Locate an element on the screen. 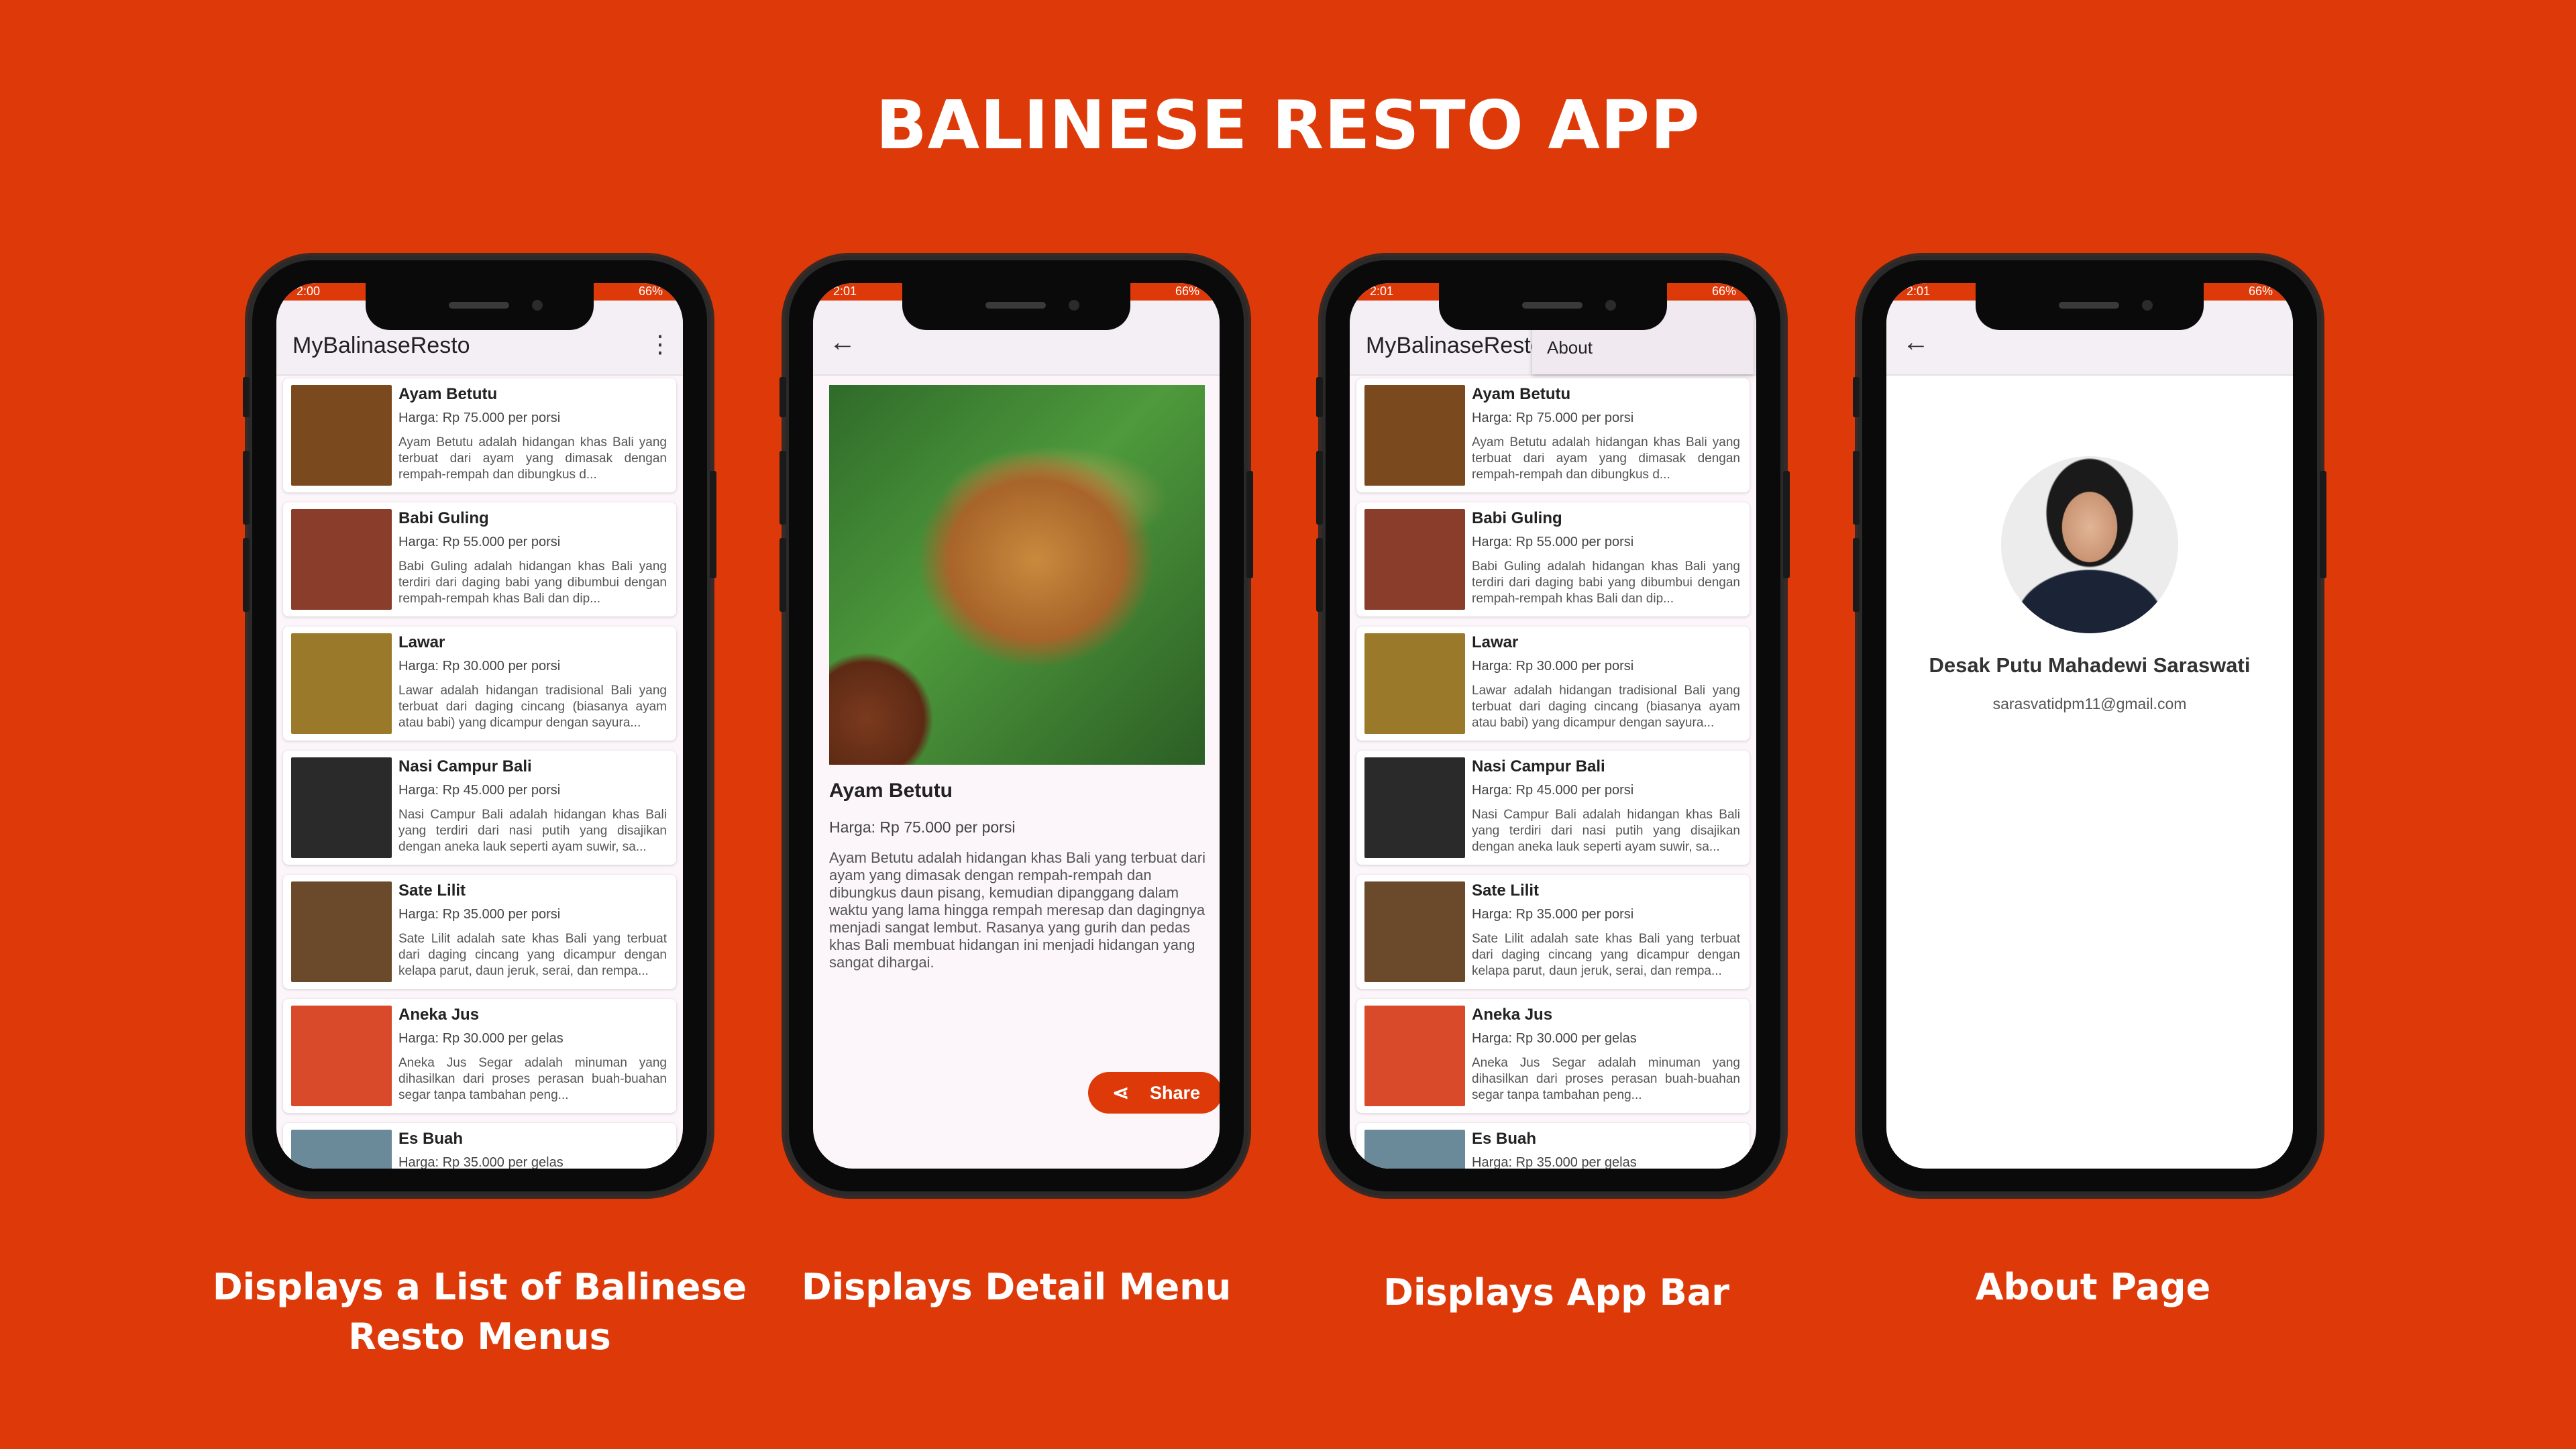  menu-item-about: About is located at coordinates (1570, 347).